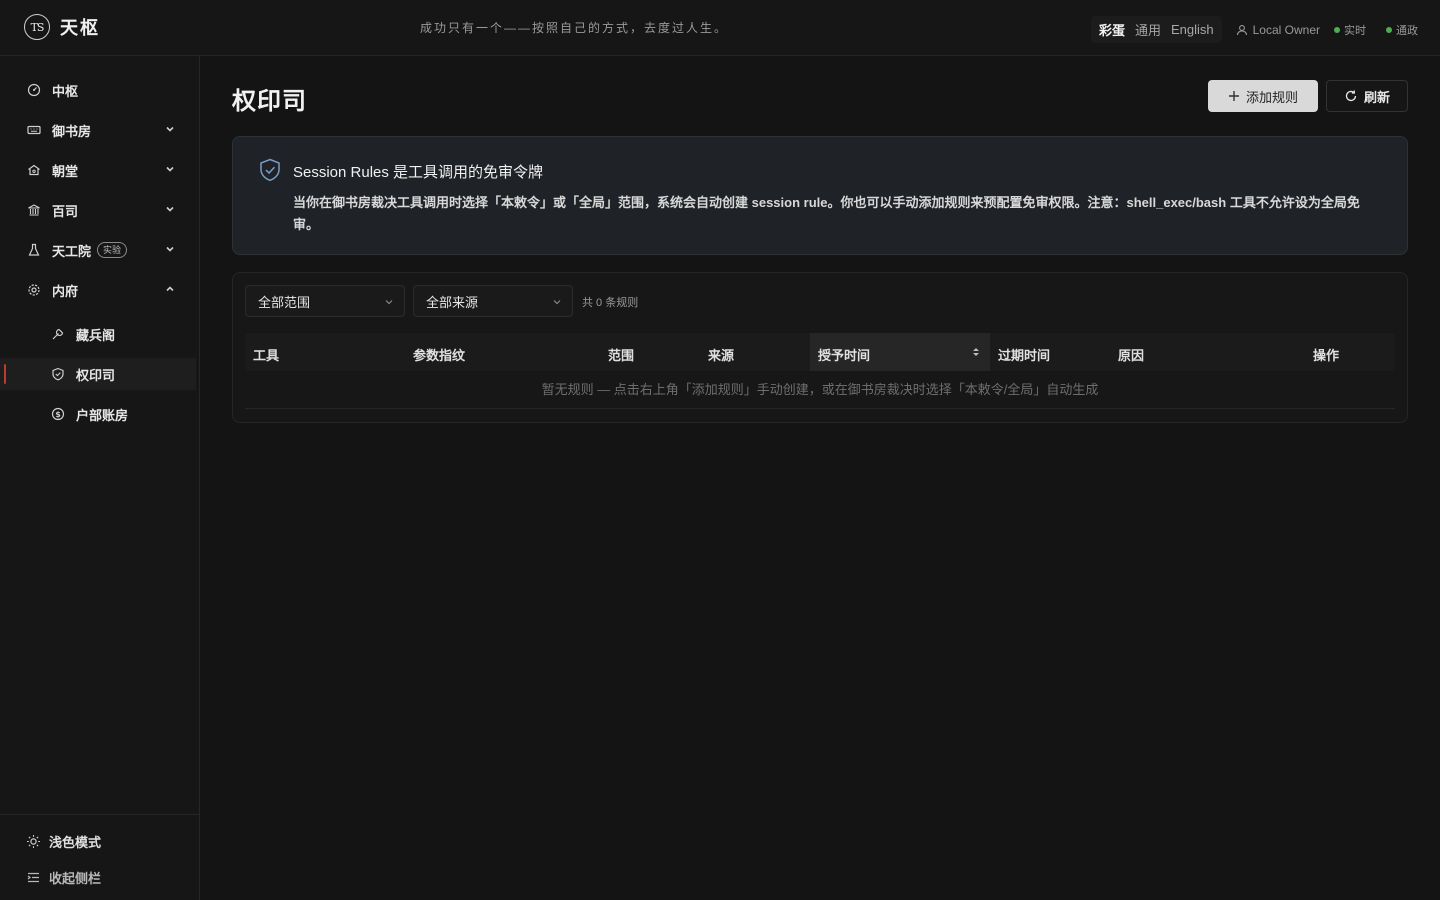  What do you see at coordinates (1351, 96) in the screenshot?
I see `refresh-icon` at bounding box center [1351, 96].